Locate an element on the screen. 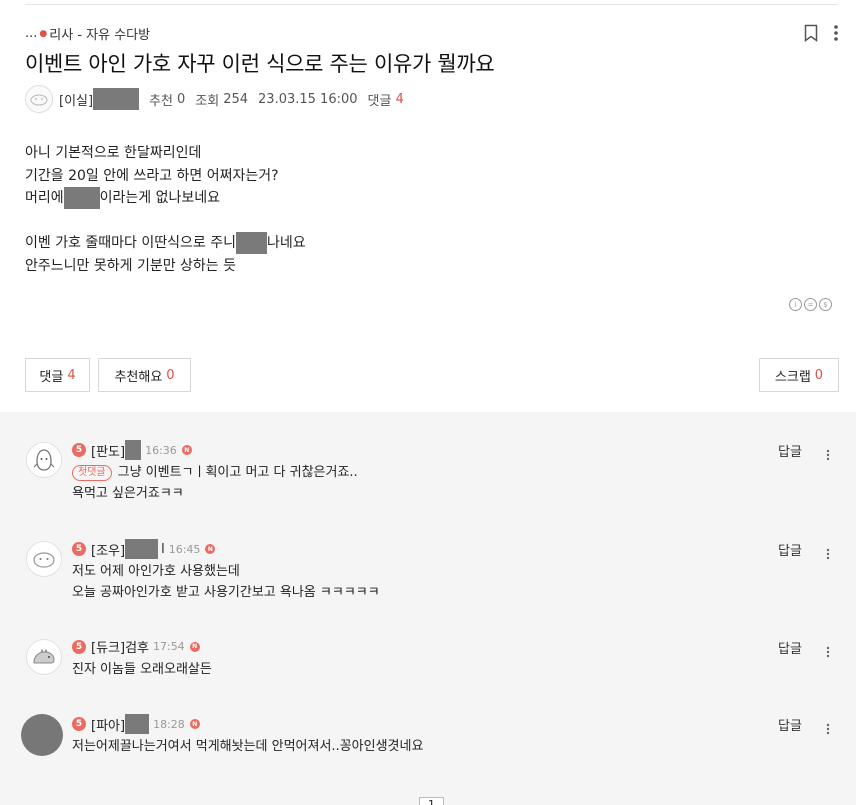  cc-nd-icon: = is located at coordinates (810, 304).